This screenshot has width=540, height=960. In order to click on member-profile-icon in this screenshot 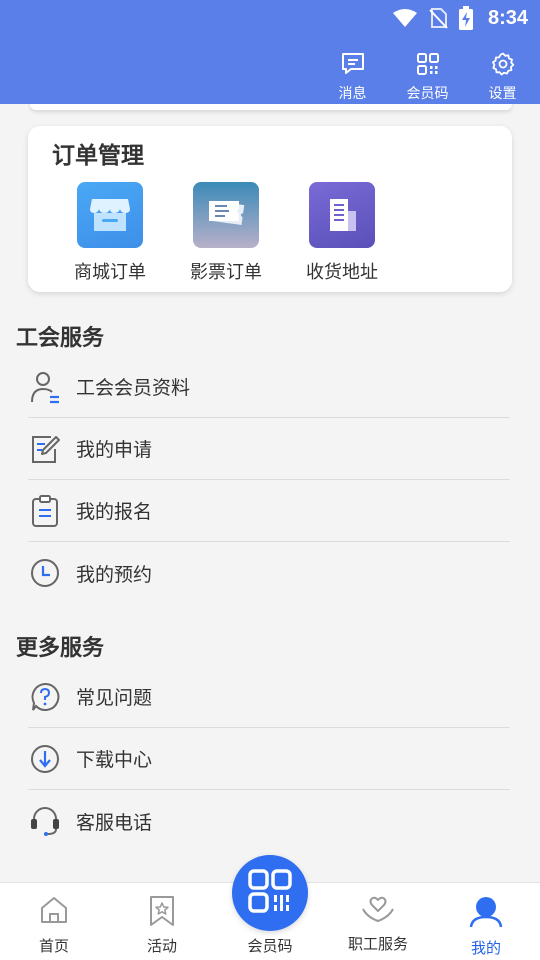, I will do `click(45, 387)`.